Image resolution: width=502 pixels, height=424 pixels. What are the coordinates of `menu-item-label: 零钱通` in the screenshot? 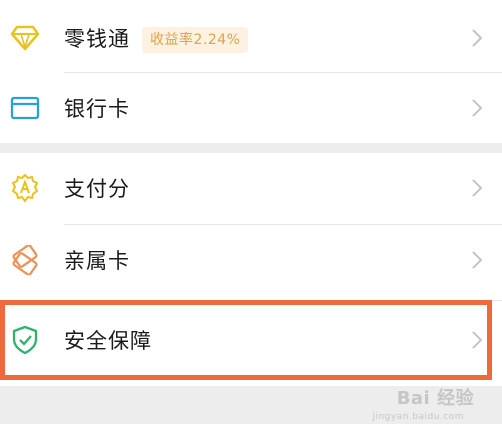 It's located at (97, 39).